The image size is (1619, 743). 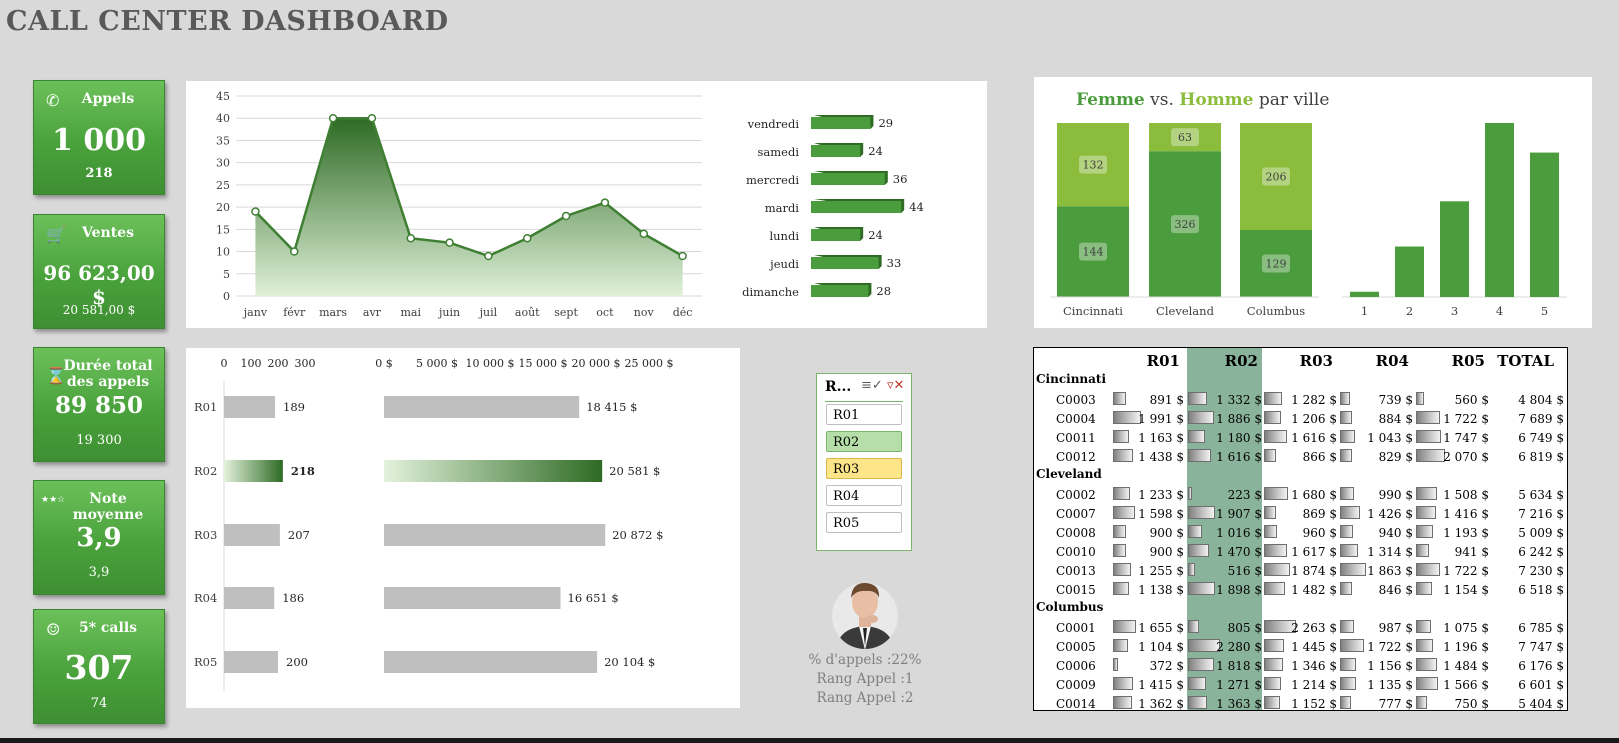 What do you see at coordinates (1076, 571) in the screenshot?
I see `customer-code: C0013` at bounding box center [1076, 571].